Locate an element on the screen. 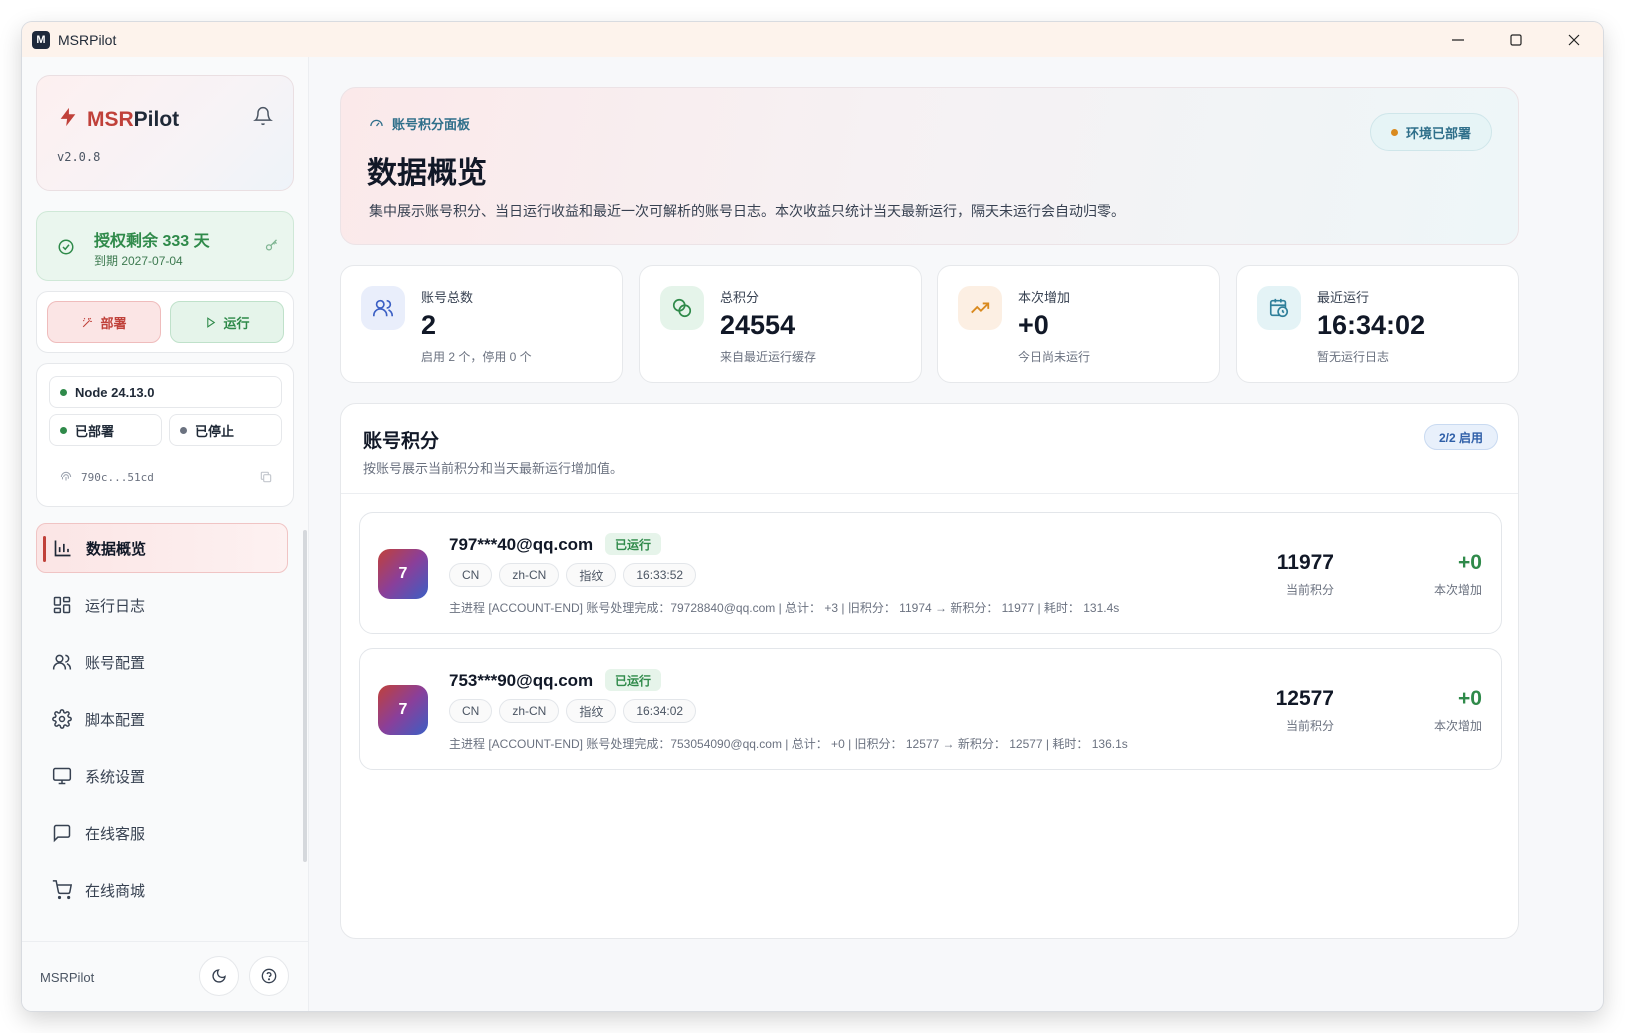  run-button: 运行 is located at coordinates (227, 322).